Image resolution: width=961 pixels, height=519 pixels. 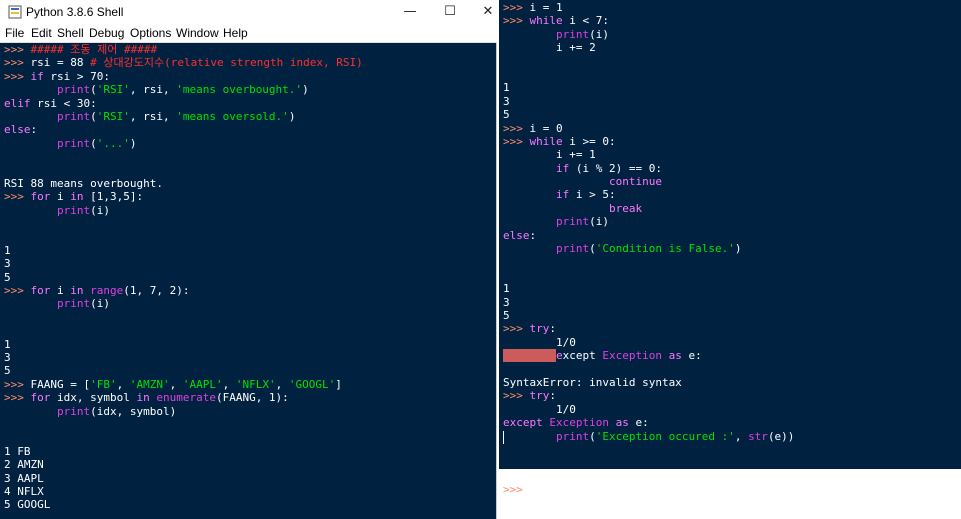 What do you see at coordinates (516, 235) in the screenshot?
I see `code-token: else` at bounding box center [516, 235].